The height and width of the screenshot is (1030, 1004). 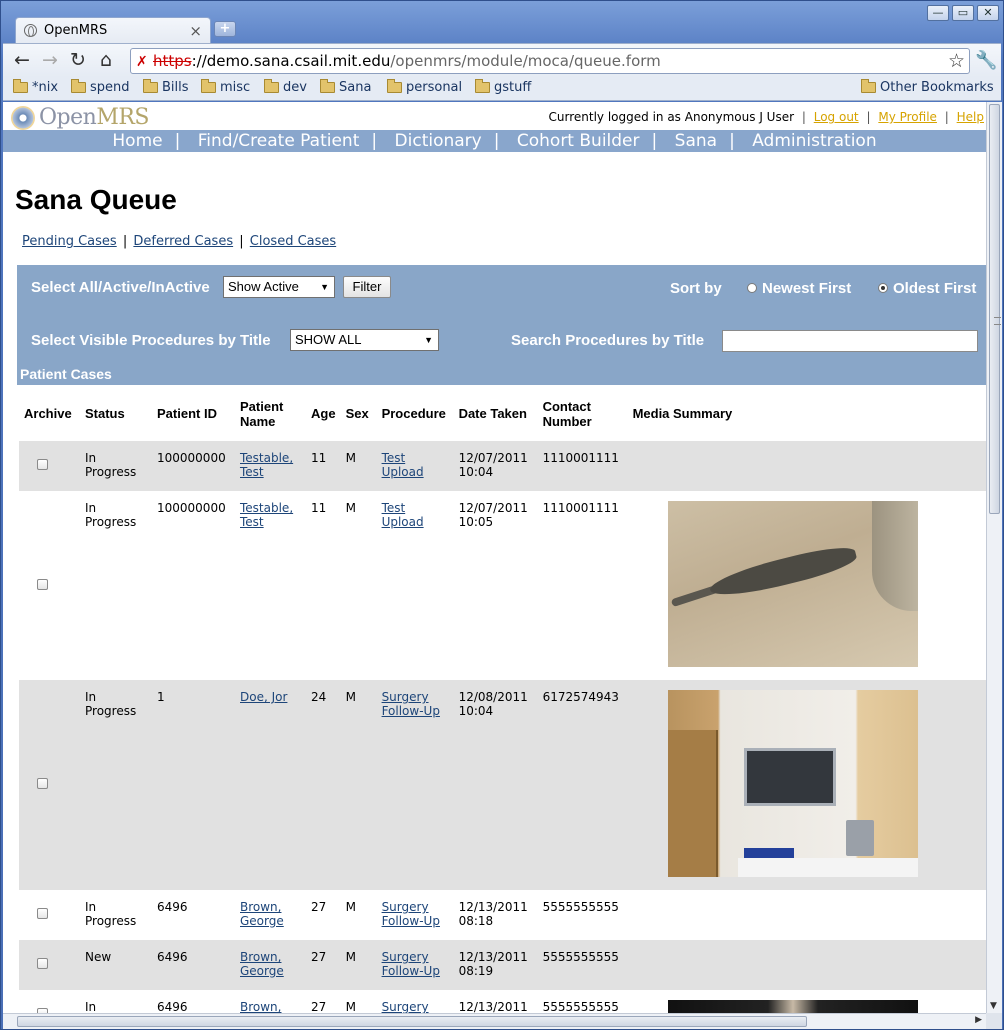 What do you see at coordinates (580, 907) in the screenshot?
I see `contact-cell: 5555555555` at bounding box center [580, 907].